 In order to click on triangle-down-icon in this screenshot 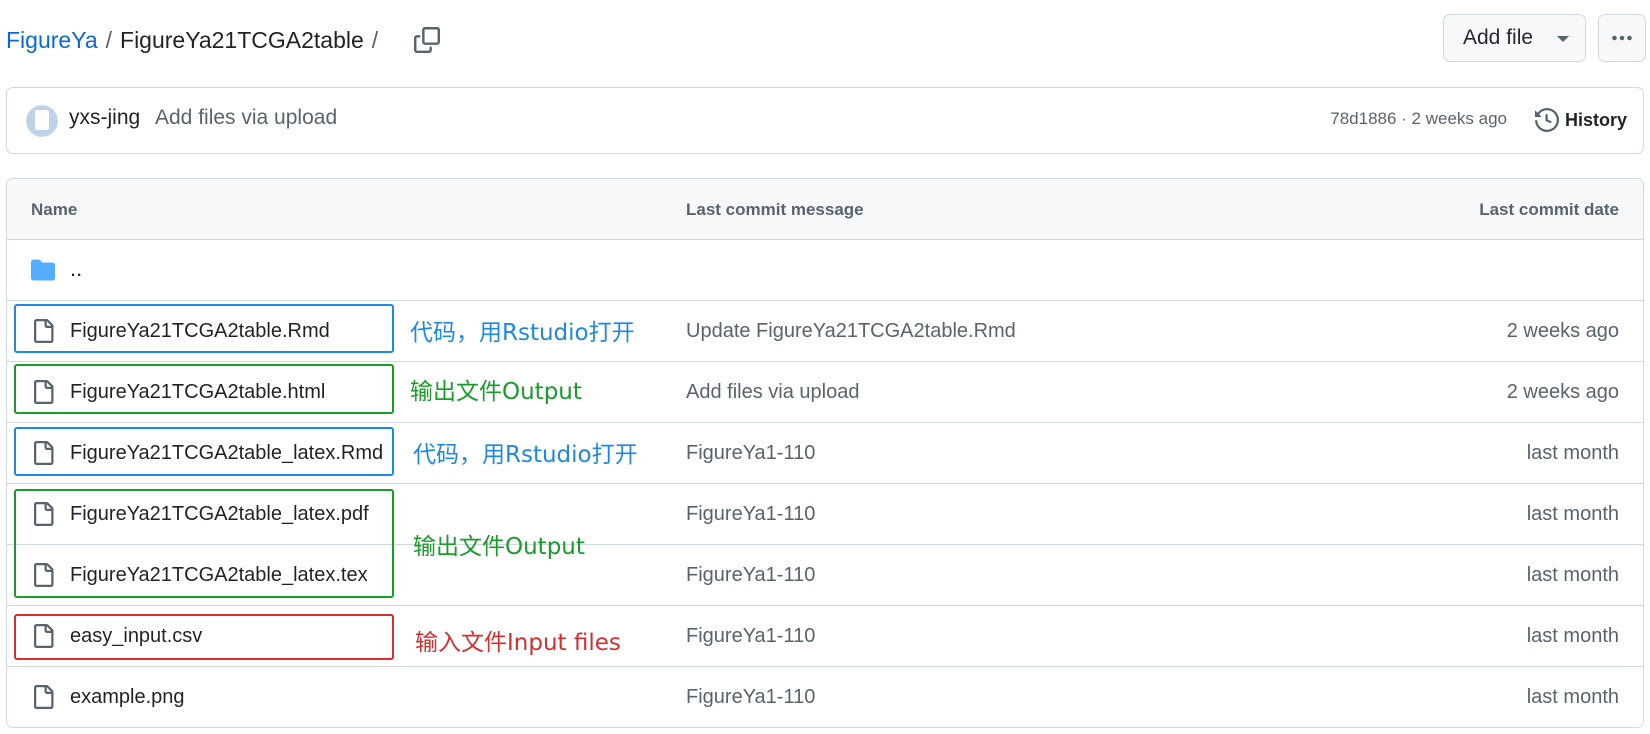, I will do `click(1563, 39)`.